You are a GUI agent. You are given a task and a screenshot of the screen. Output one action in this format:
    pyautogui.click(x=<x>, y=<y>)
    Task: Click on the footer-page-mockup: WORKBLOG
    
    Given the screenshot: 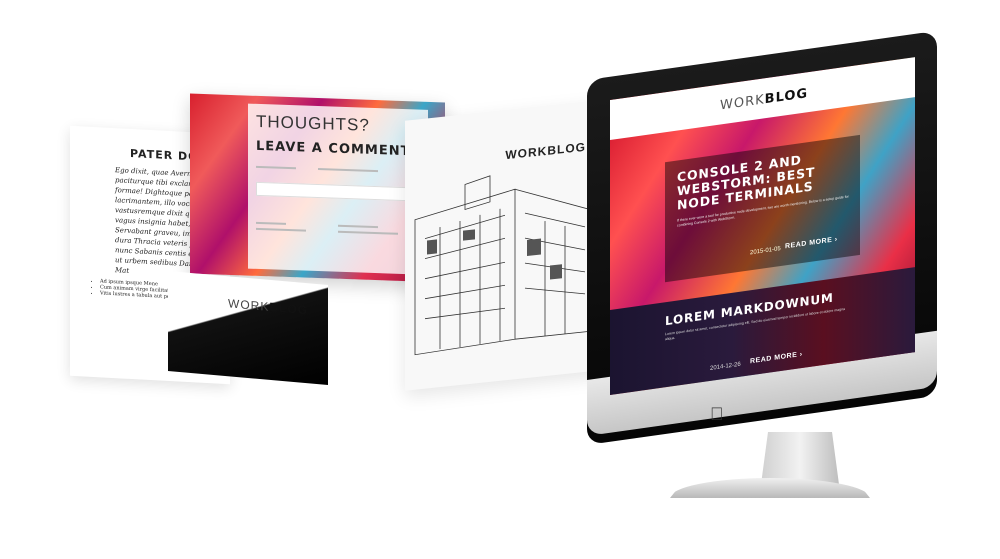 What is the action you would take?
    pyautogui.click(x=248, y=328)
    